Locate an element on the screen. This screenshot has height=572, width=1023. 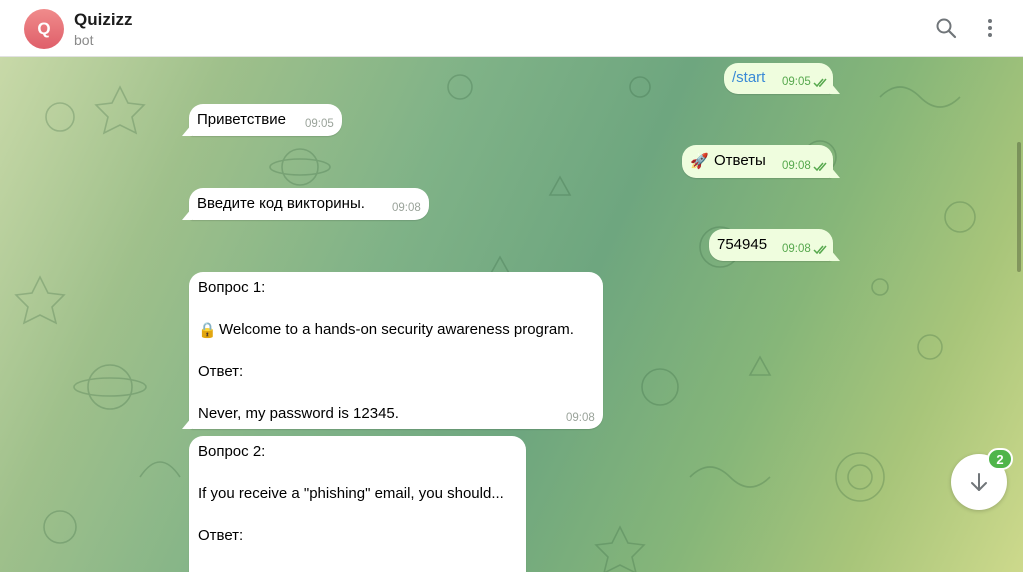
avatar: Q is located at coordinates (44, 29).